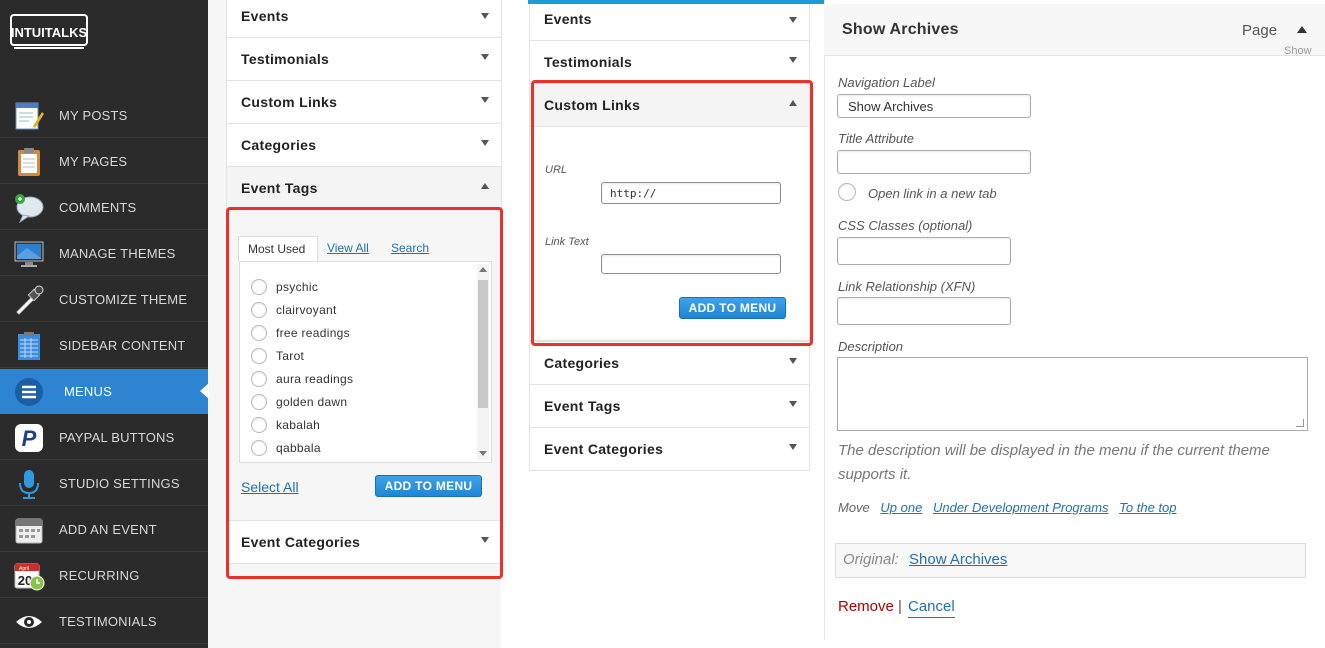  I want to click on sidebar-item-label: PAYPAL BUTTONS, so click(117, 437).